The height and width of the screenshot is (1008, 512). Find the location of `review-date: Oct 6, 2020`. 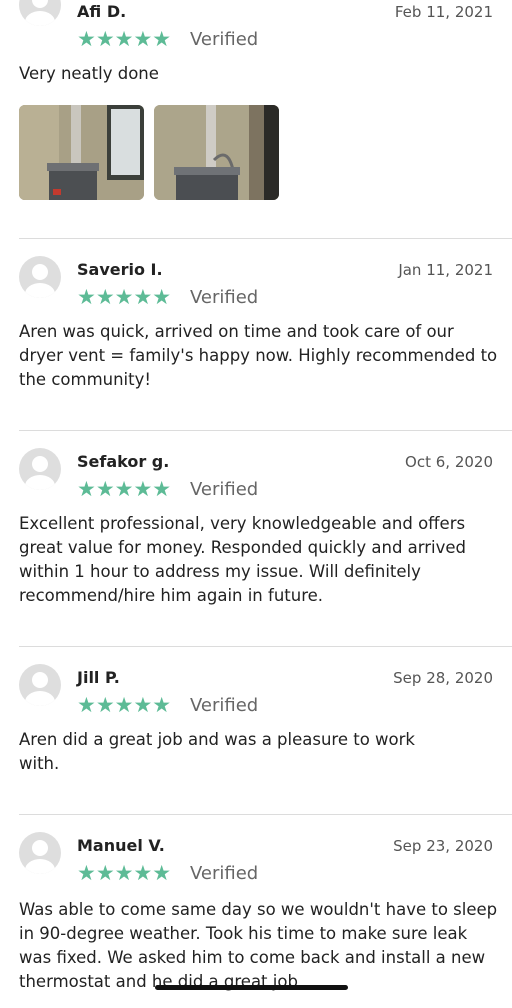

review-date: Oct 6, 2020 is located at coordinates (449, 462).